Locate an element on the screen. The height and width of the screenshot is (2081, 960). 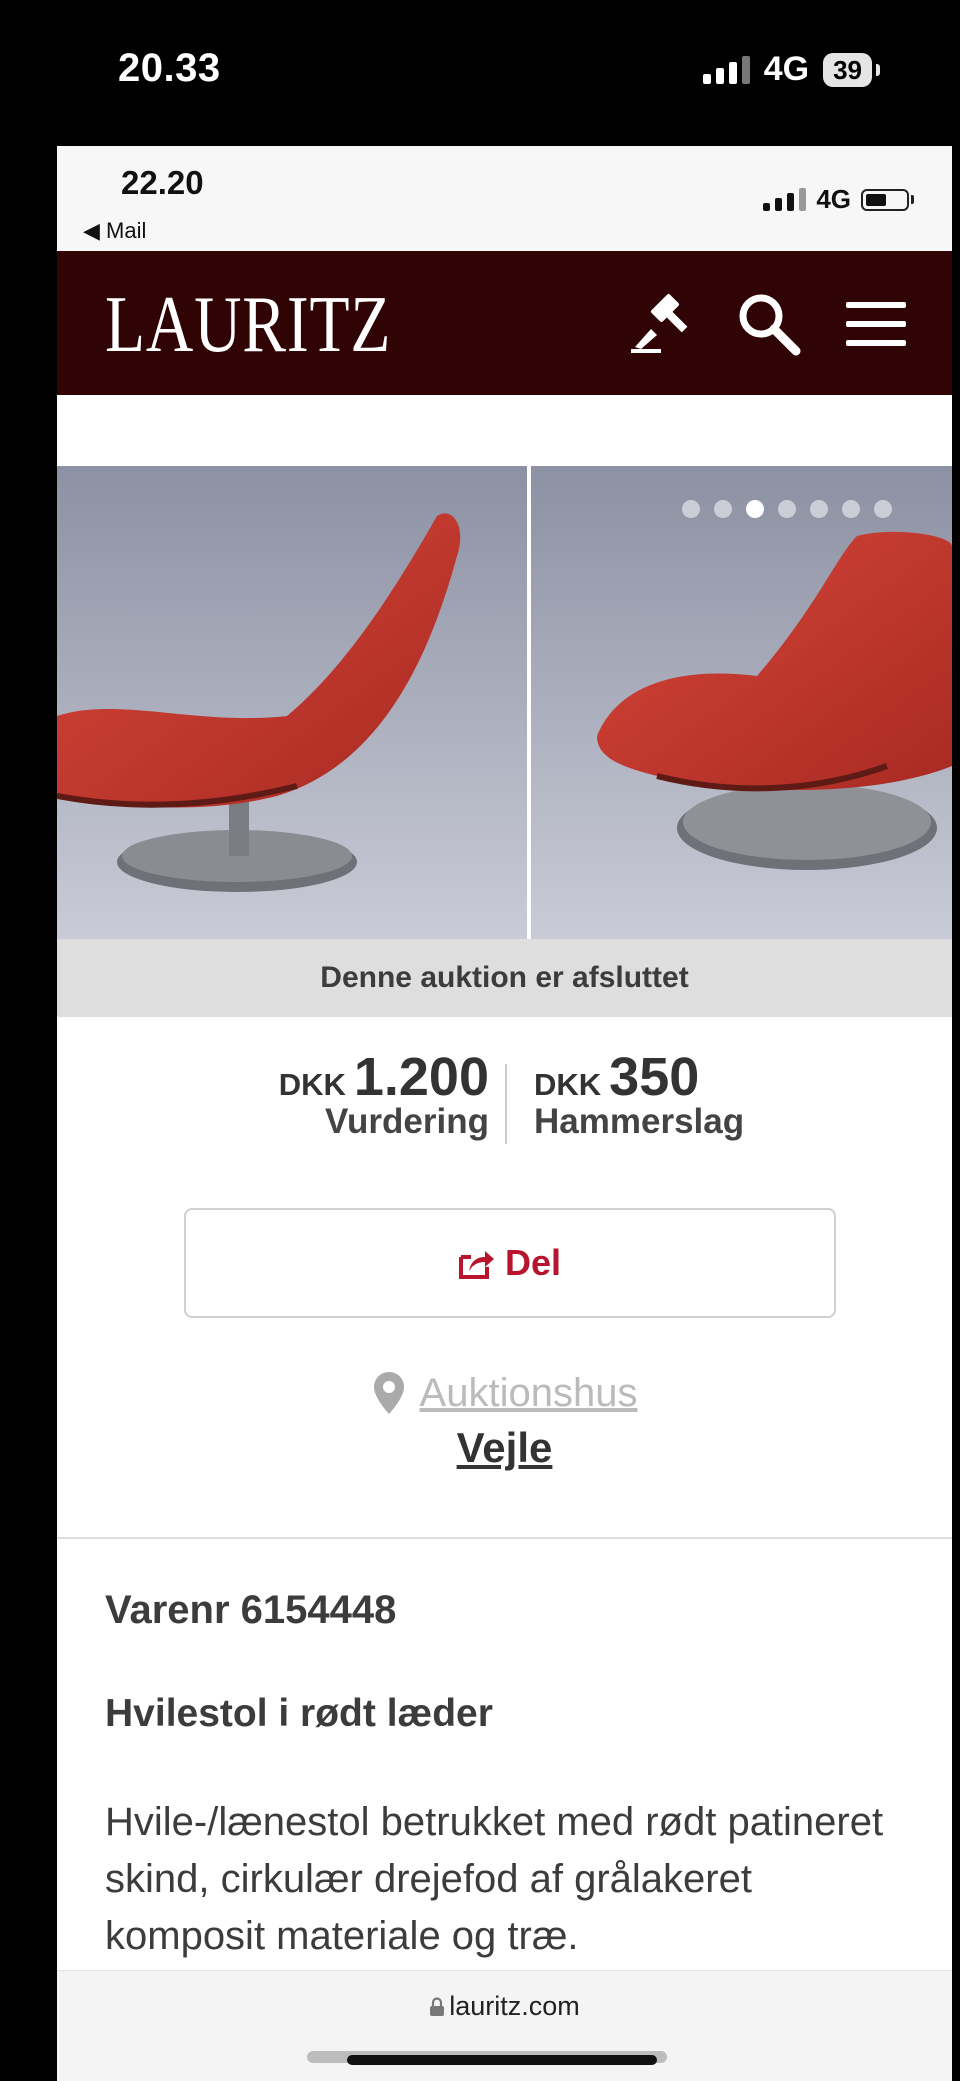
estimate-column: DKK 1.200 Vurdering is located at coordinates (384, 1094).